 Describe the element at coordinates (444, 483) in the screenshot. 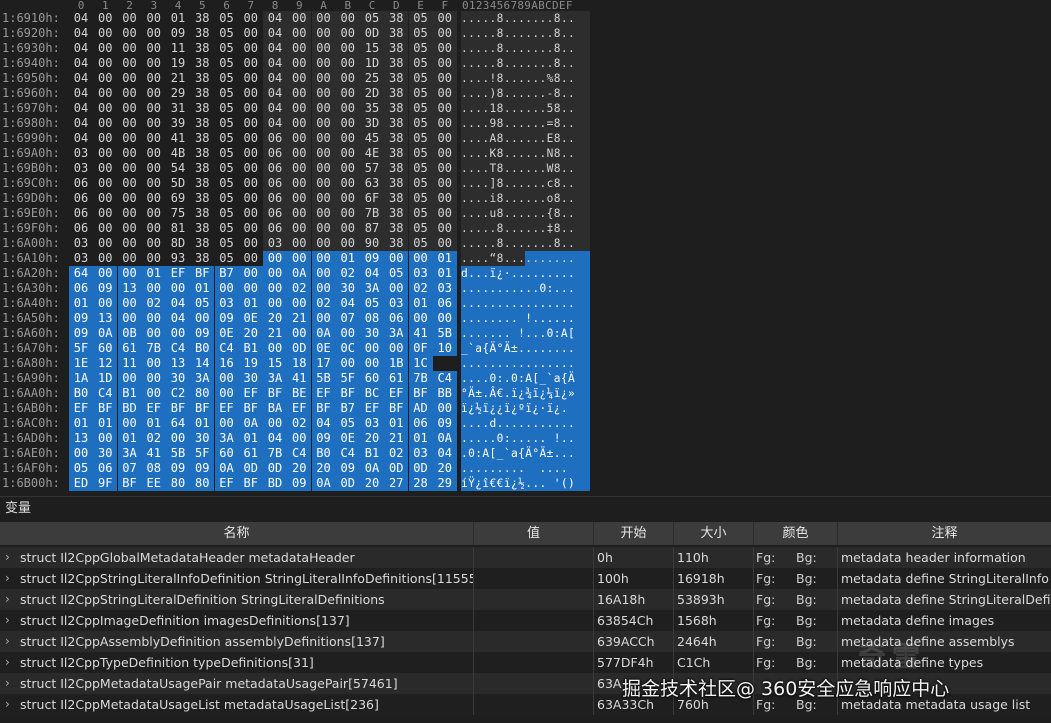

I see `hex-byte: 29` at that location.